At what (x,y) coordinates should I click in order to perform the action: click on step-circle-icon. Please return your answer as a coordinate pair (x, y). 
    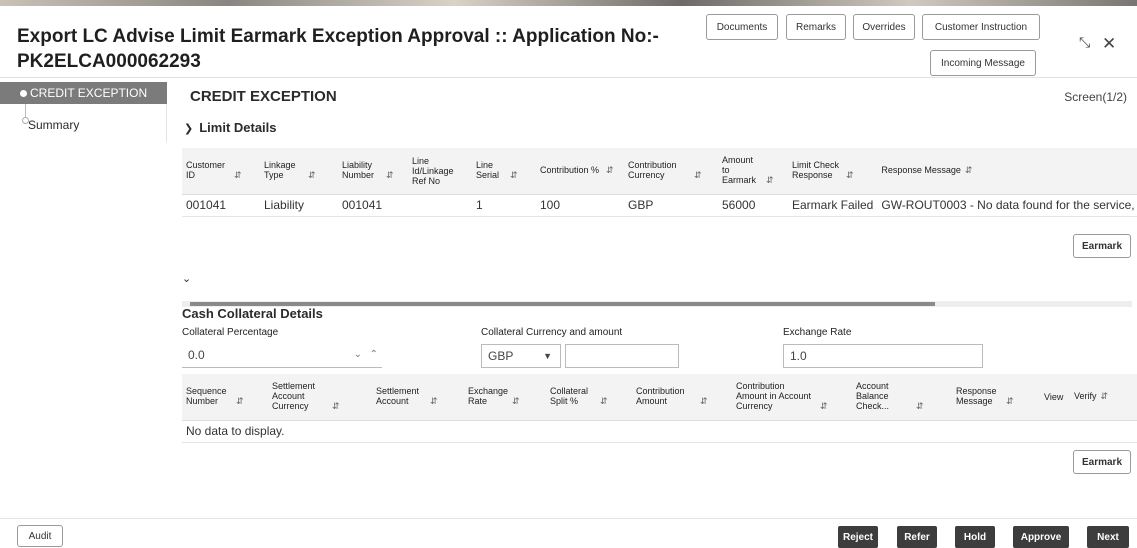
    Looking at the image, I should click on (25, 120).